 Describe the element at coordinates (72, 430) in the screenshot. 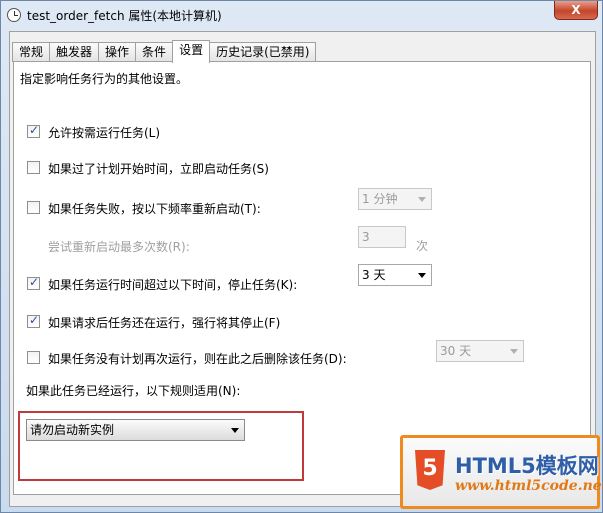

I see `already-running-value: 请勿启动新实例` at that location.